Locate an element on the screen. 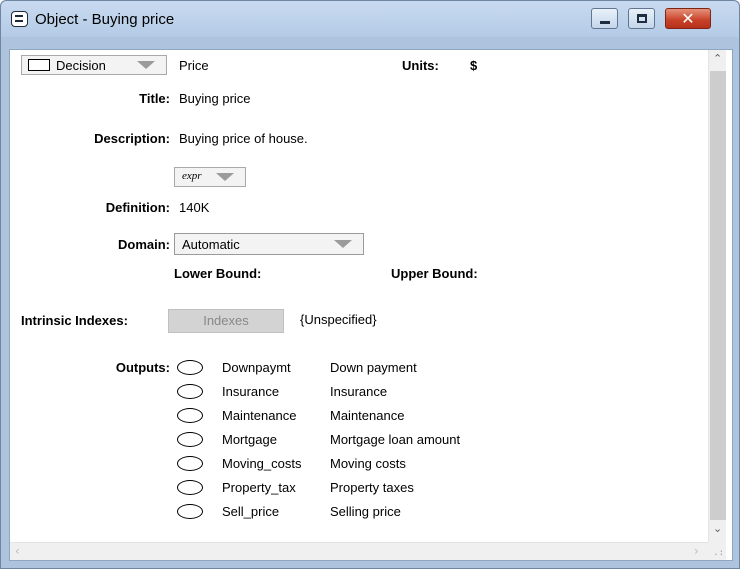 The image size is (740, 569). definition-field: 140K is located at coordinates (194, 207).